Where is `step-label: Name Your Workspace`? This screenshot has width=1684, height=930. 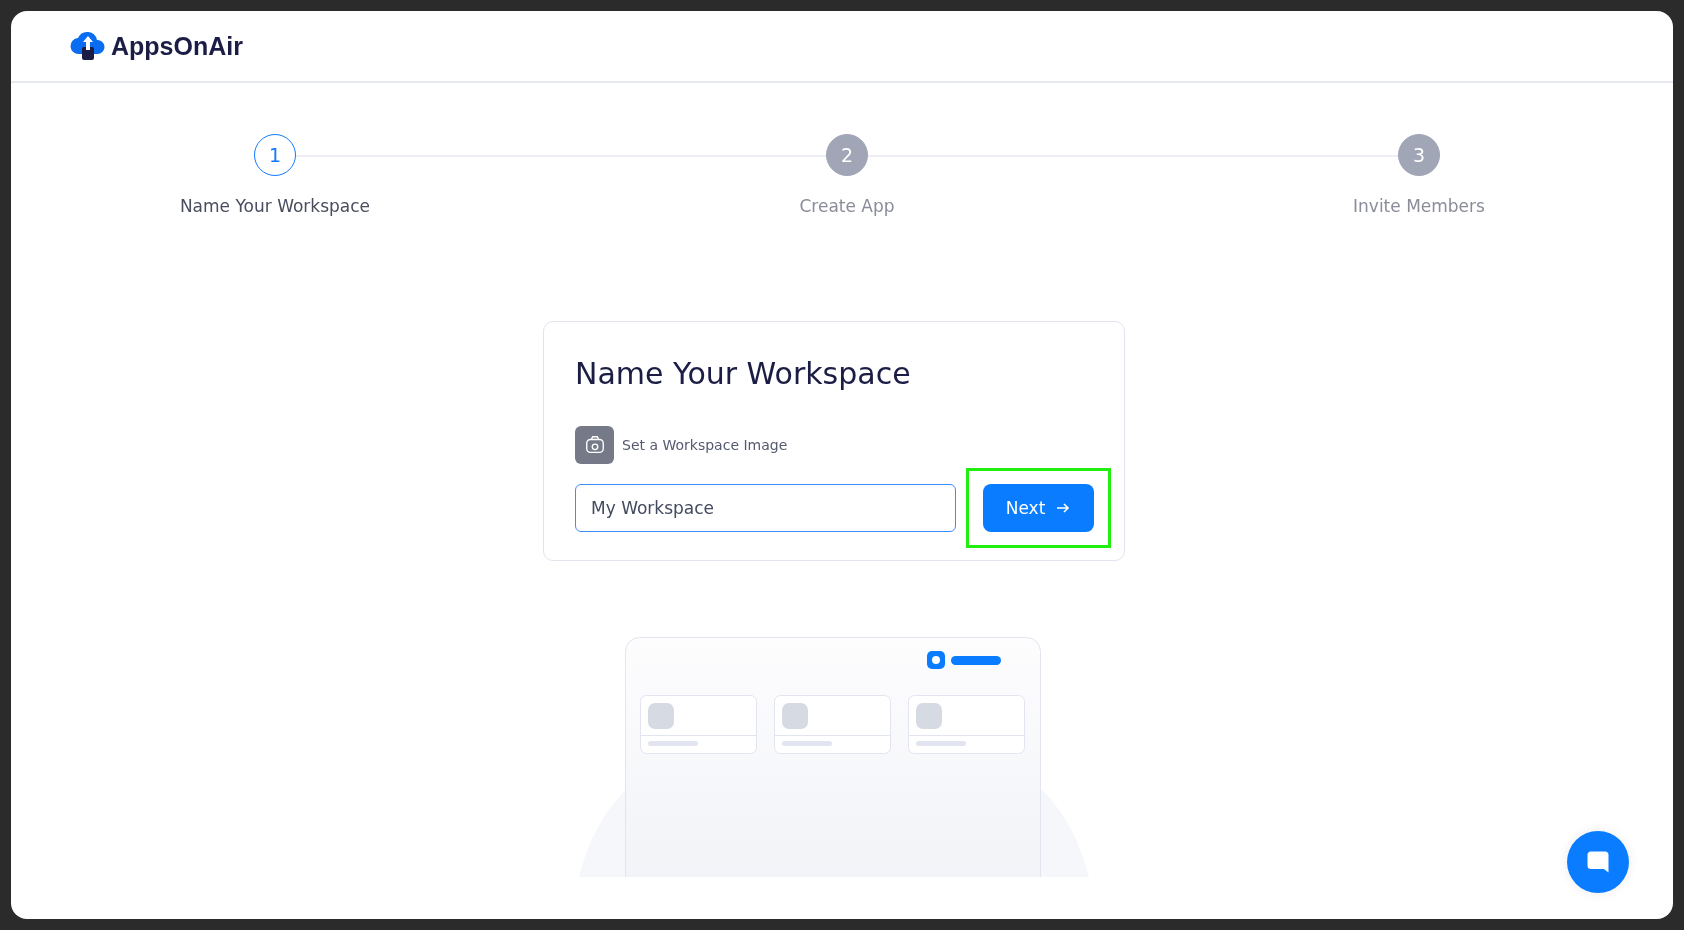 step-label: Name Your Workspace is located at coordinates (275, 206).